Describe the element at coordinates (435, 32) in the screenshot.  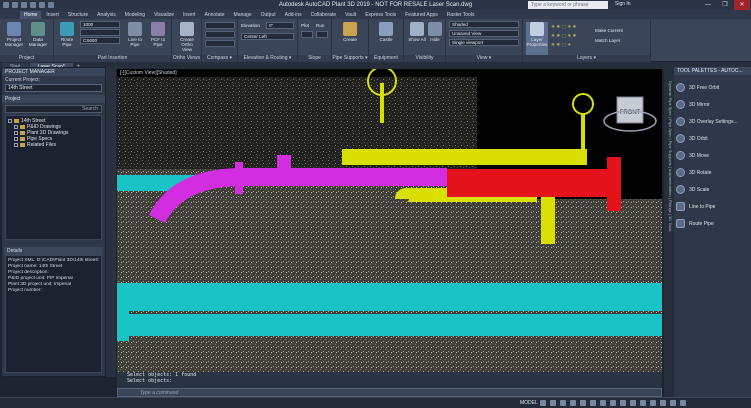
I see `hide-button: Hide` at that location.